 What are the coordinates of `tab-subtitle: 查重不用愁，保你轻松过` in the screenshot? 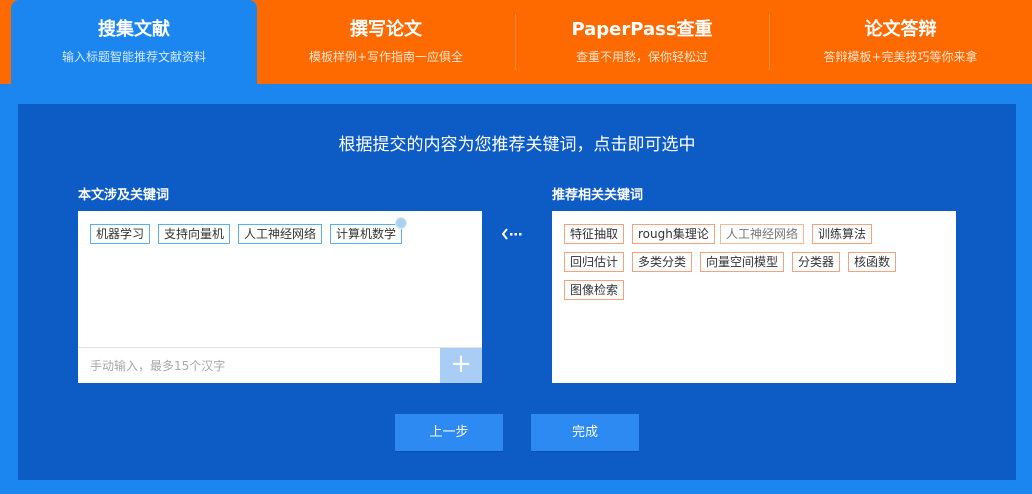 It's located at (641, 57).